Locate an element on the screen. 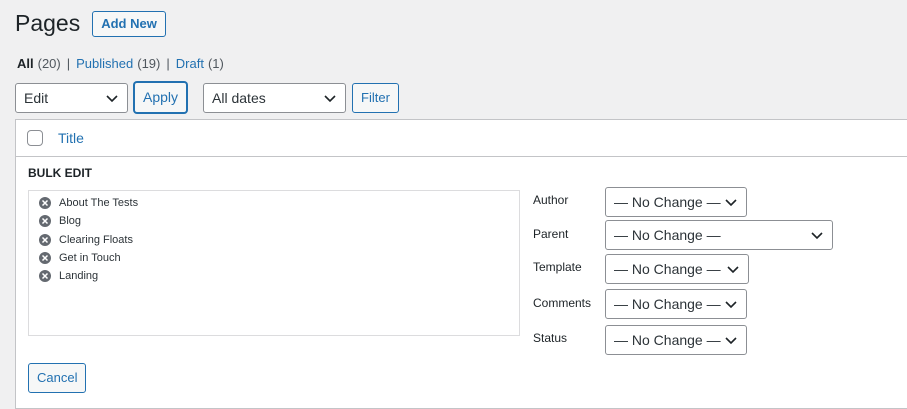 The width and height of the screenshot is (907, 409). title-column-header: Title is located at coordinates (71, 138).